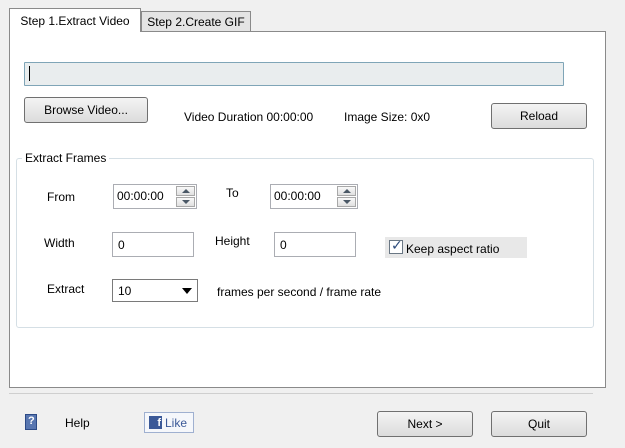 This screenshot has height=448, width=625. I want to click on reload-button: Reload, so click(539, 116).